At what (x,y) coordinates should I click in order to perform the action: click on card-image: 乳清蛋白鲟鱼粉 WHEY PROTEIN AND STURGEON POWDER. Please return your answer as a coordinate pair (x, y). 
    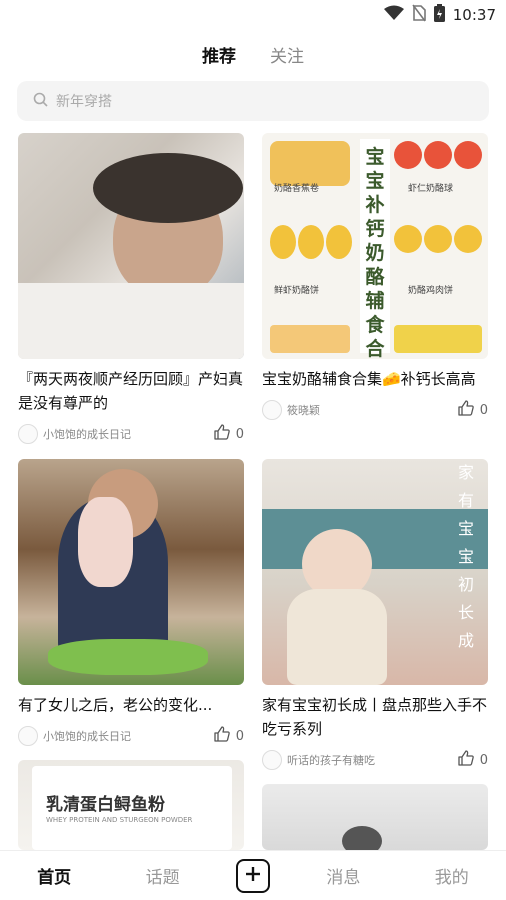
    Looking at the image, I should click on (131, 805).